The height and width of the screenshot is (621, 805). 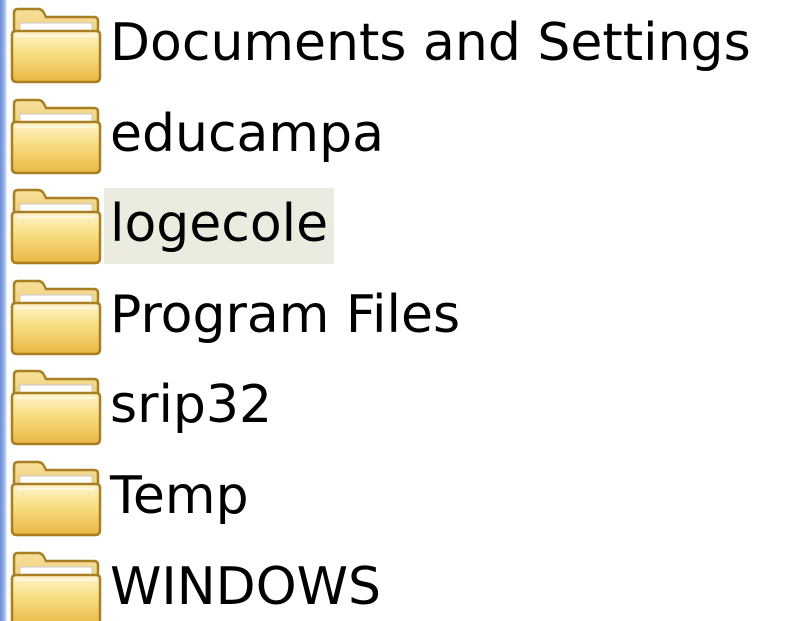 I want to click on folder-label: WINDOWS, so click(x=246, y=587).